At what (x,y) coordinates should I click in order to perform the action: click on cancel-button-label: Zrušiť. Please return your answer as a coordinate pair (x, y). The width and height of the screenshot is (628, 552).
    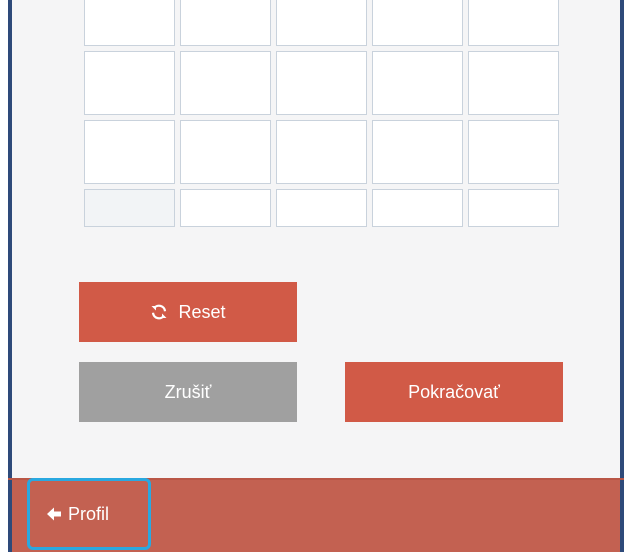
    Looking at the image, I should click on (188, 391).